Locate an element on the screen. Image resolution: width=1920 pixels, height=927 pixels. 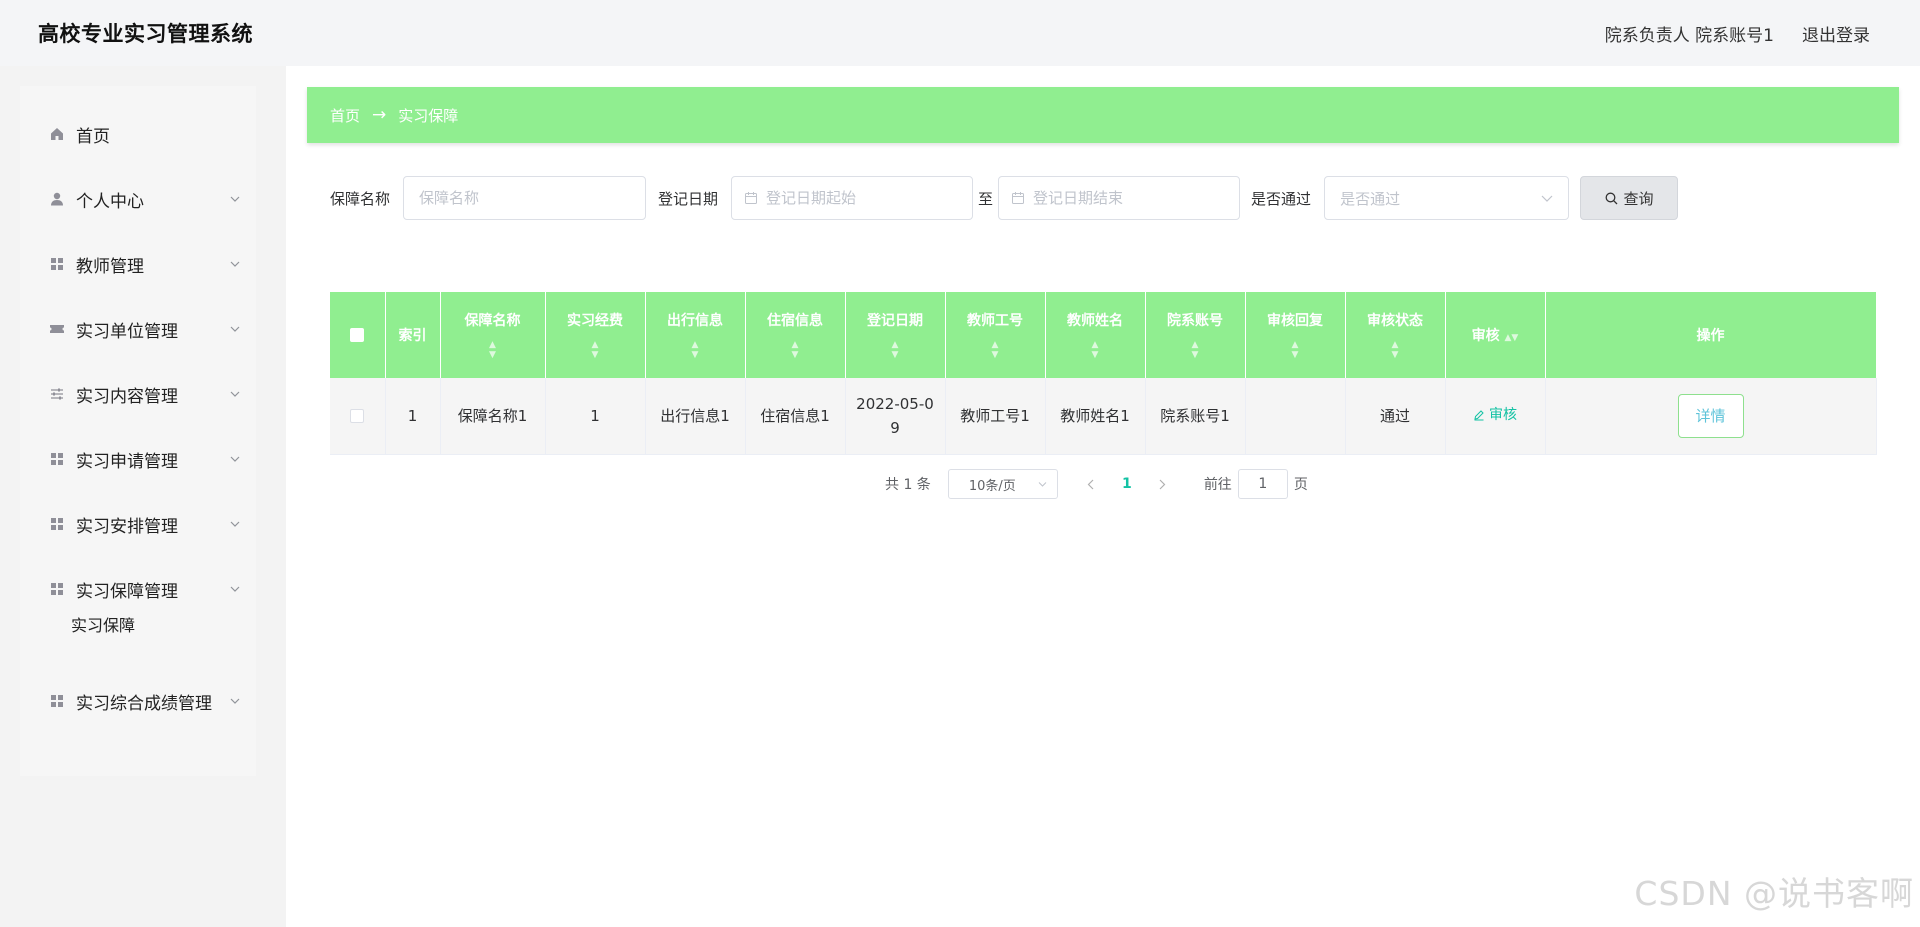
cell-lodging: 住宿信息1 is located at coordinates (795, 416).